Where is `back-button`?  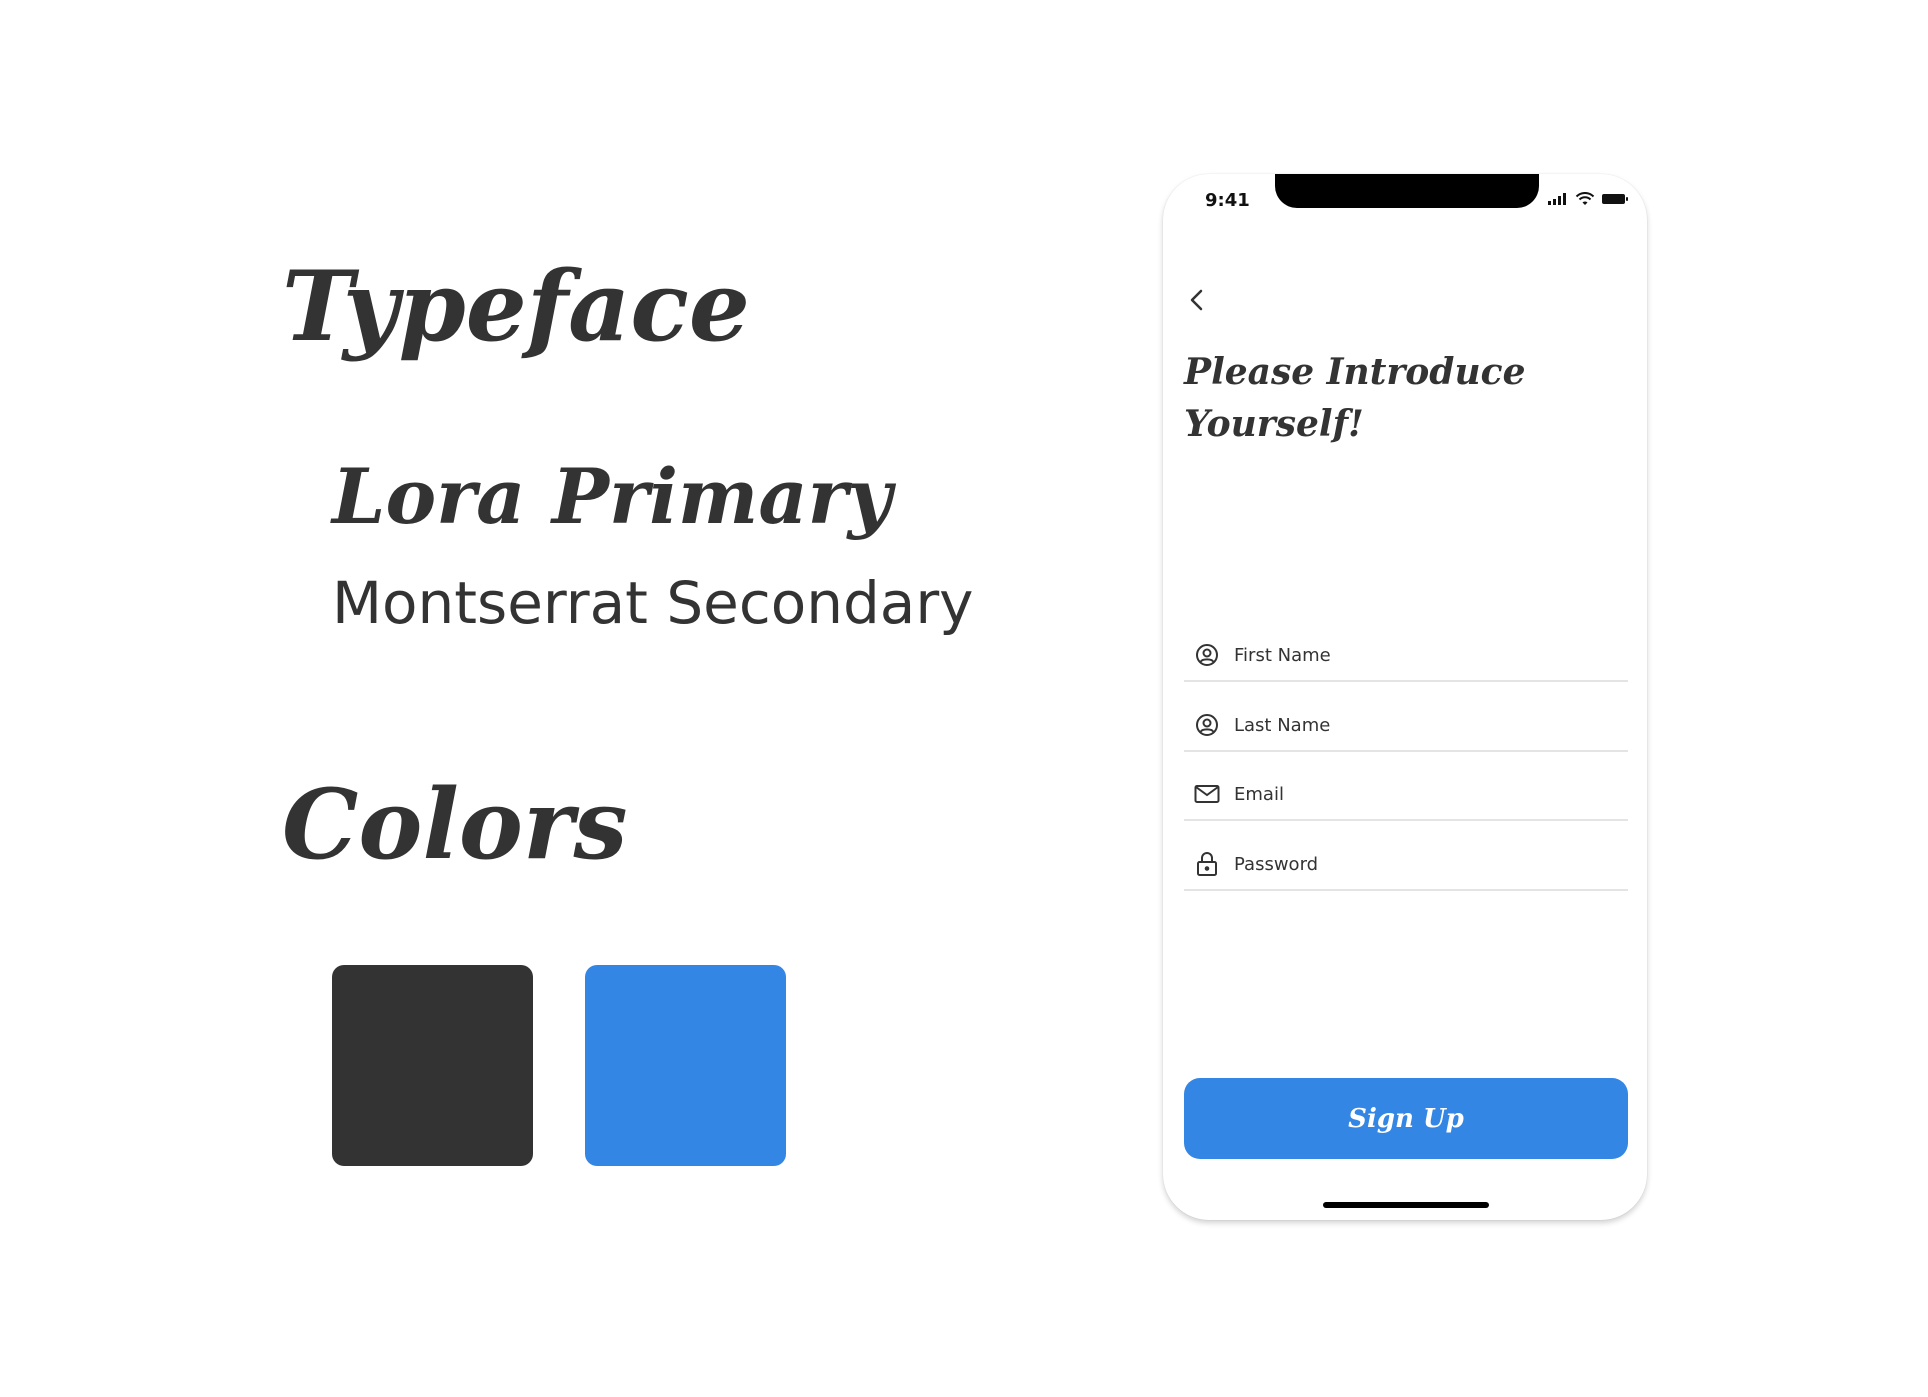
back-button is located at coordinates (1197, 300).